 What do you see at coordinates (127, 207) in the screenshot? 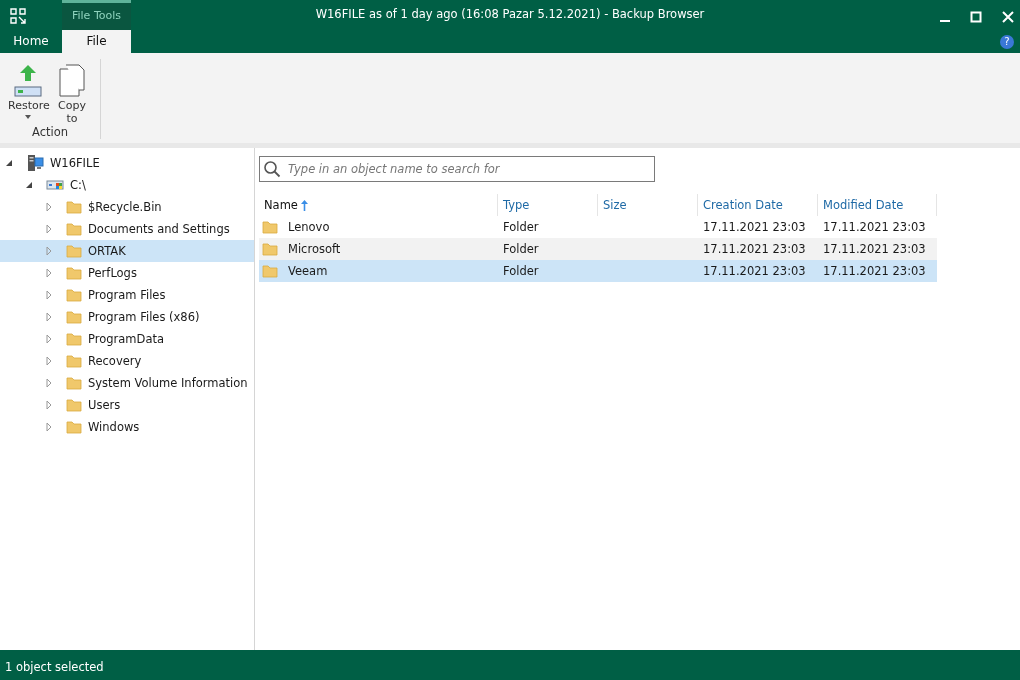
I see `tree-item: $Recycle.Bin` at bounding box center [127, 207].